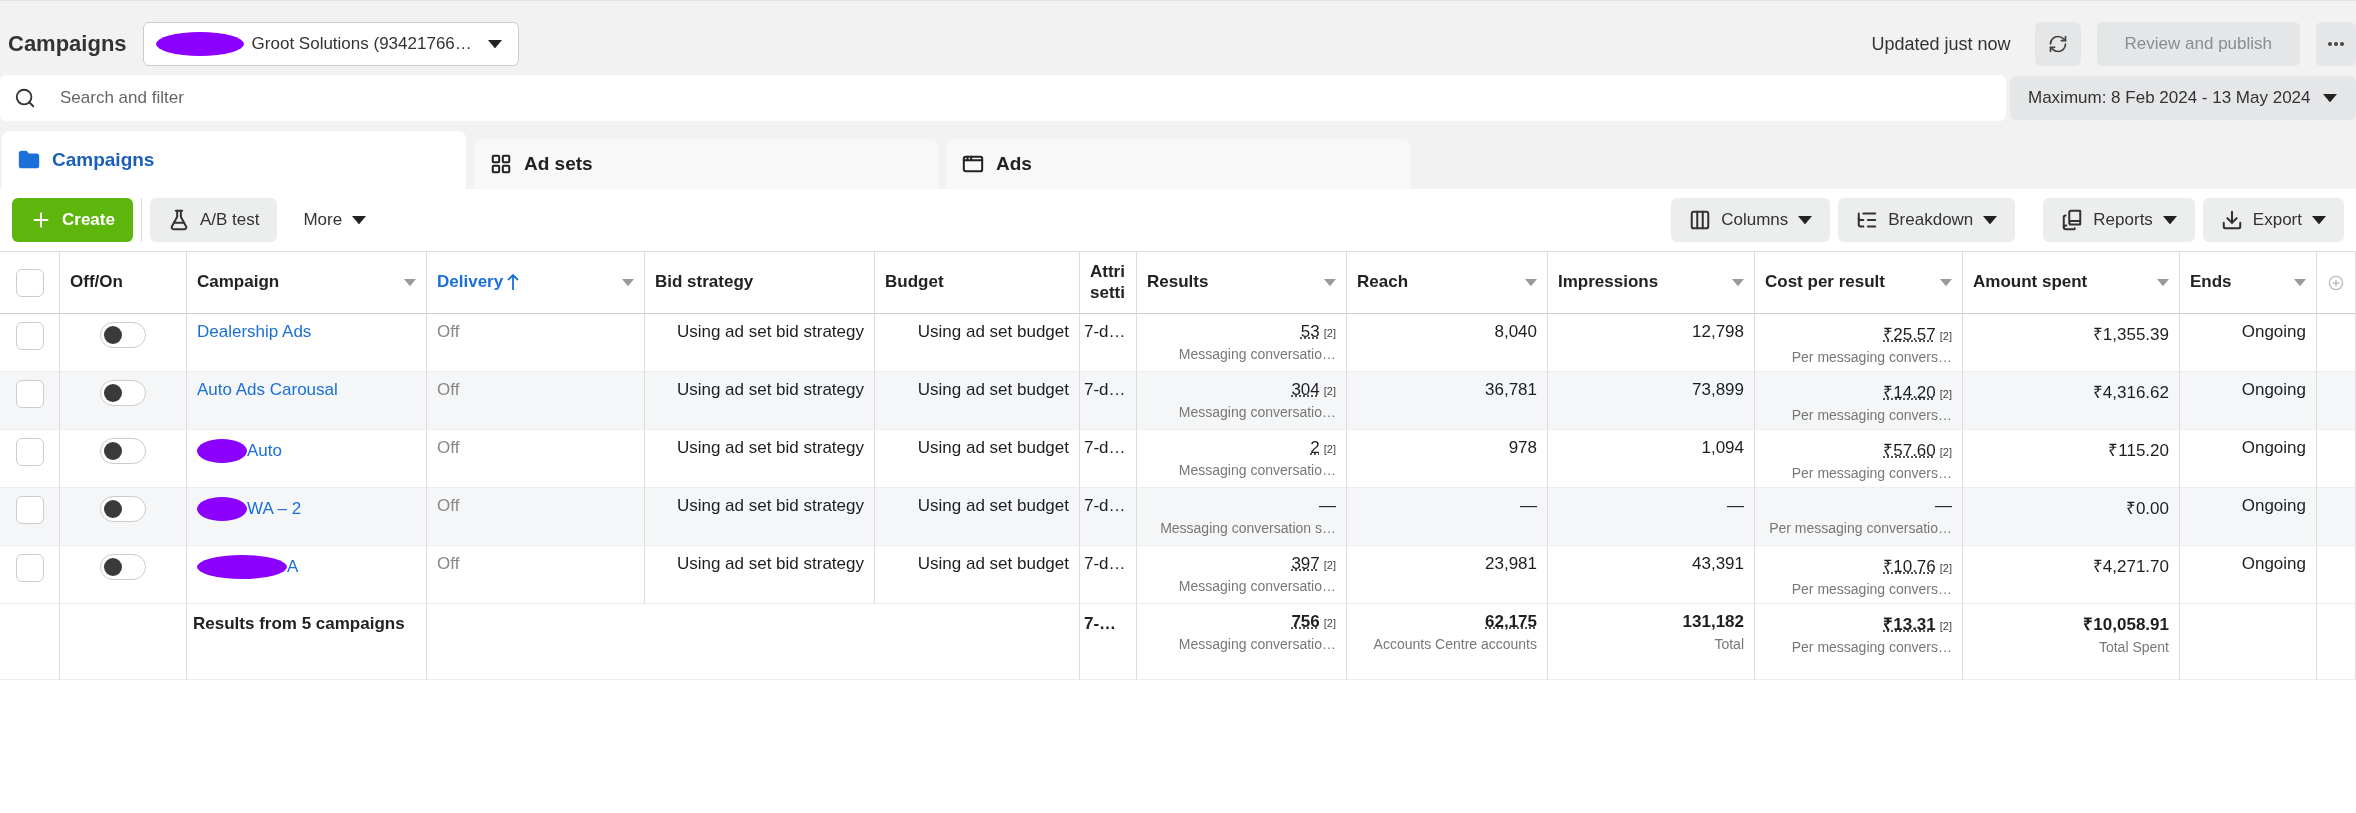  I want to click on campaign-link: A, so click(293, 567).